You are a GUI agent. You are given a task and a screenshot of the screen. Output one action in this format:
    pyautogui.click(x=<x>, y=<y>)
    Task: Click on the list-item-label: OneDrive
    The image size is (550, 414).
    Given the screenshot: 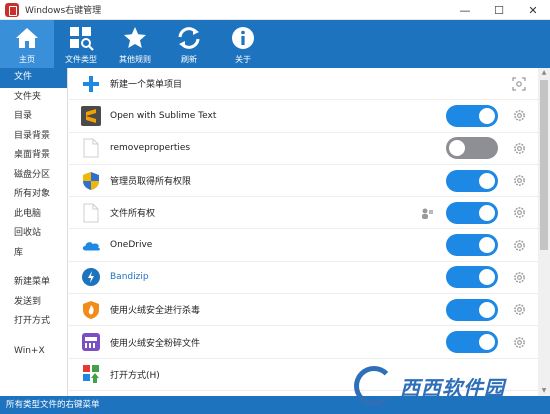 What is the action you would take?
    pyautogui.click(x=131, y=245)
    